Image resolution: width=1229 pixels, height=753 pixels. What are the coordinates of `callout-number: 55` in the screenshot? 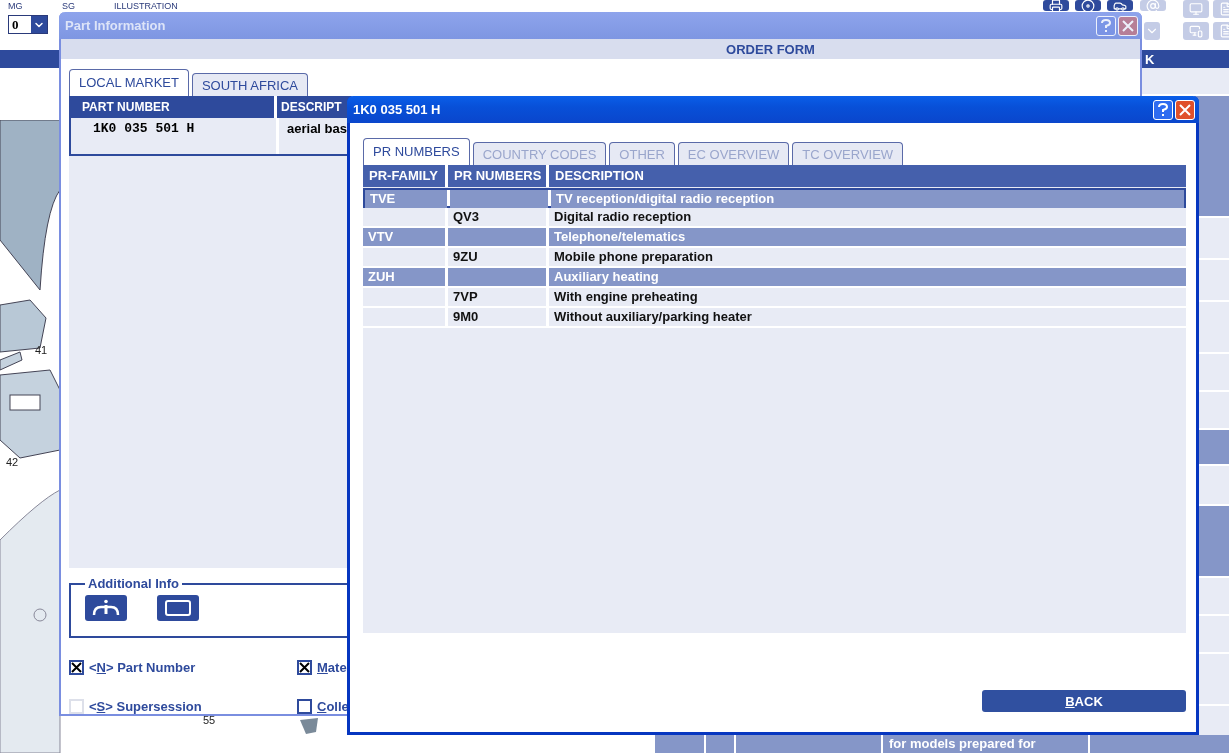 It's located at (209, 720).